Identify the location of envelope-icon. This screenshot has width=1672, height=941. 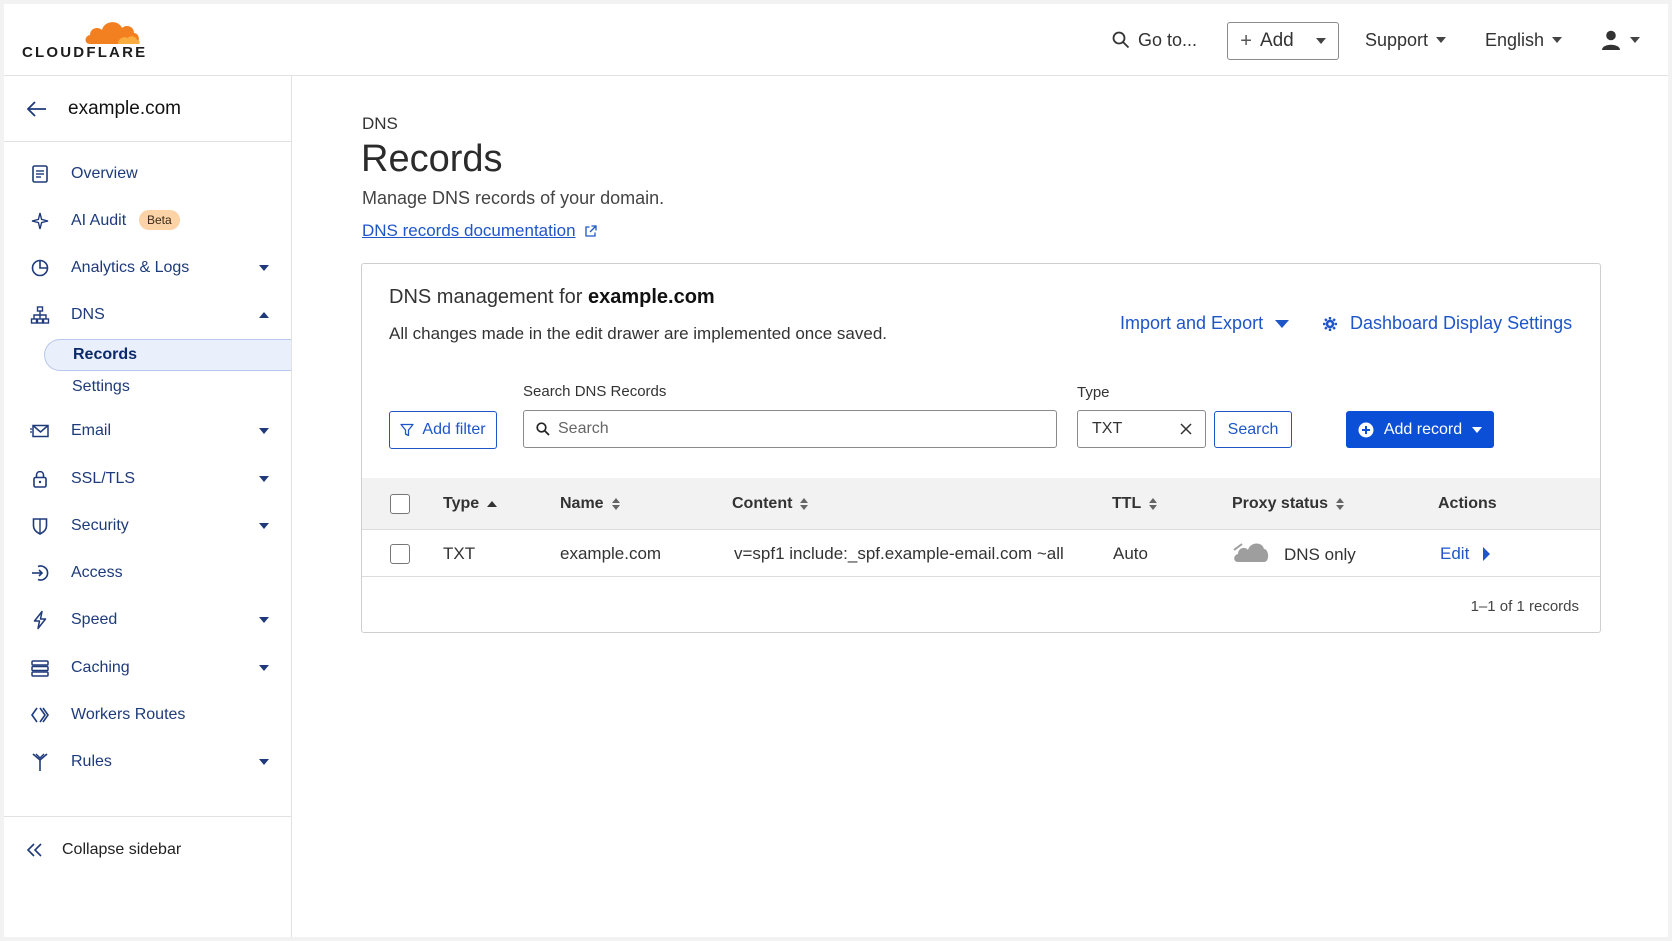
(39, 431).